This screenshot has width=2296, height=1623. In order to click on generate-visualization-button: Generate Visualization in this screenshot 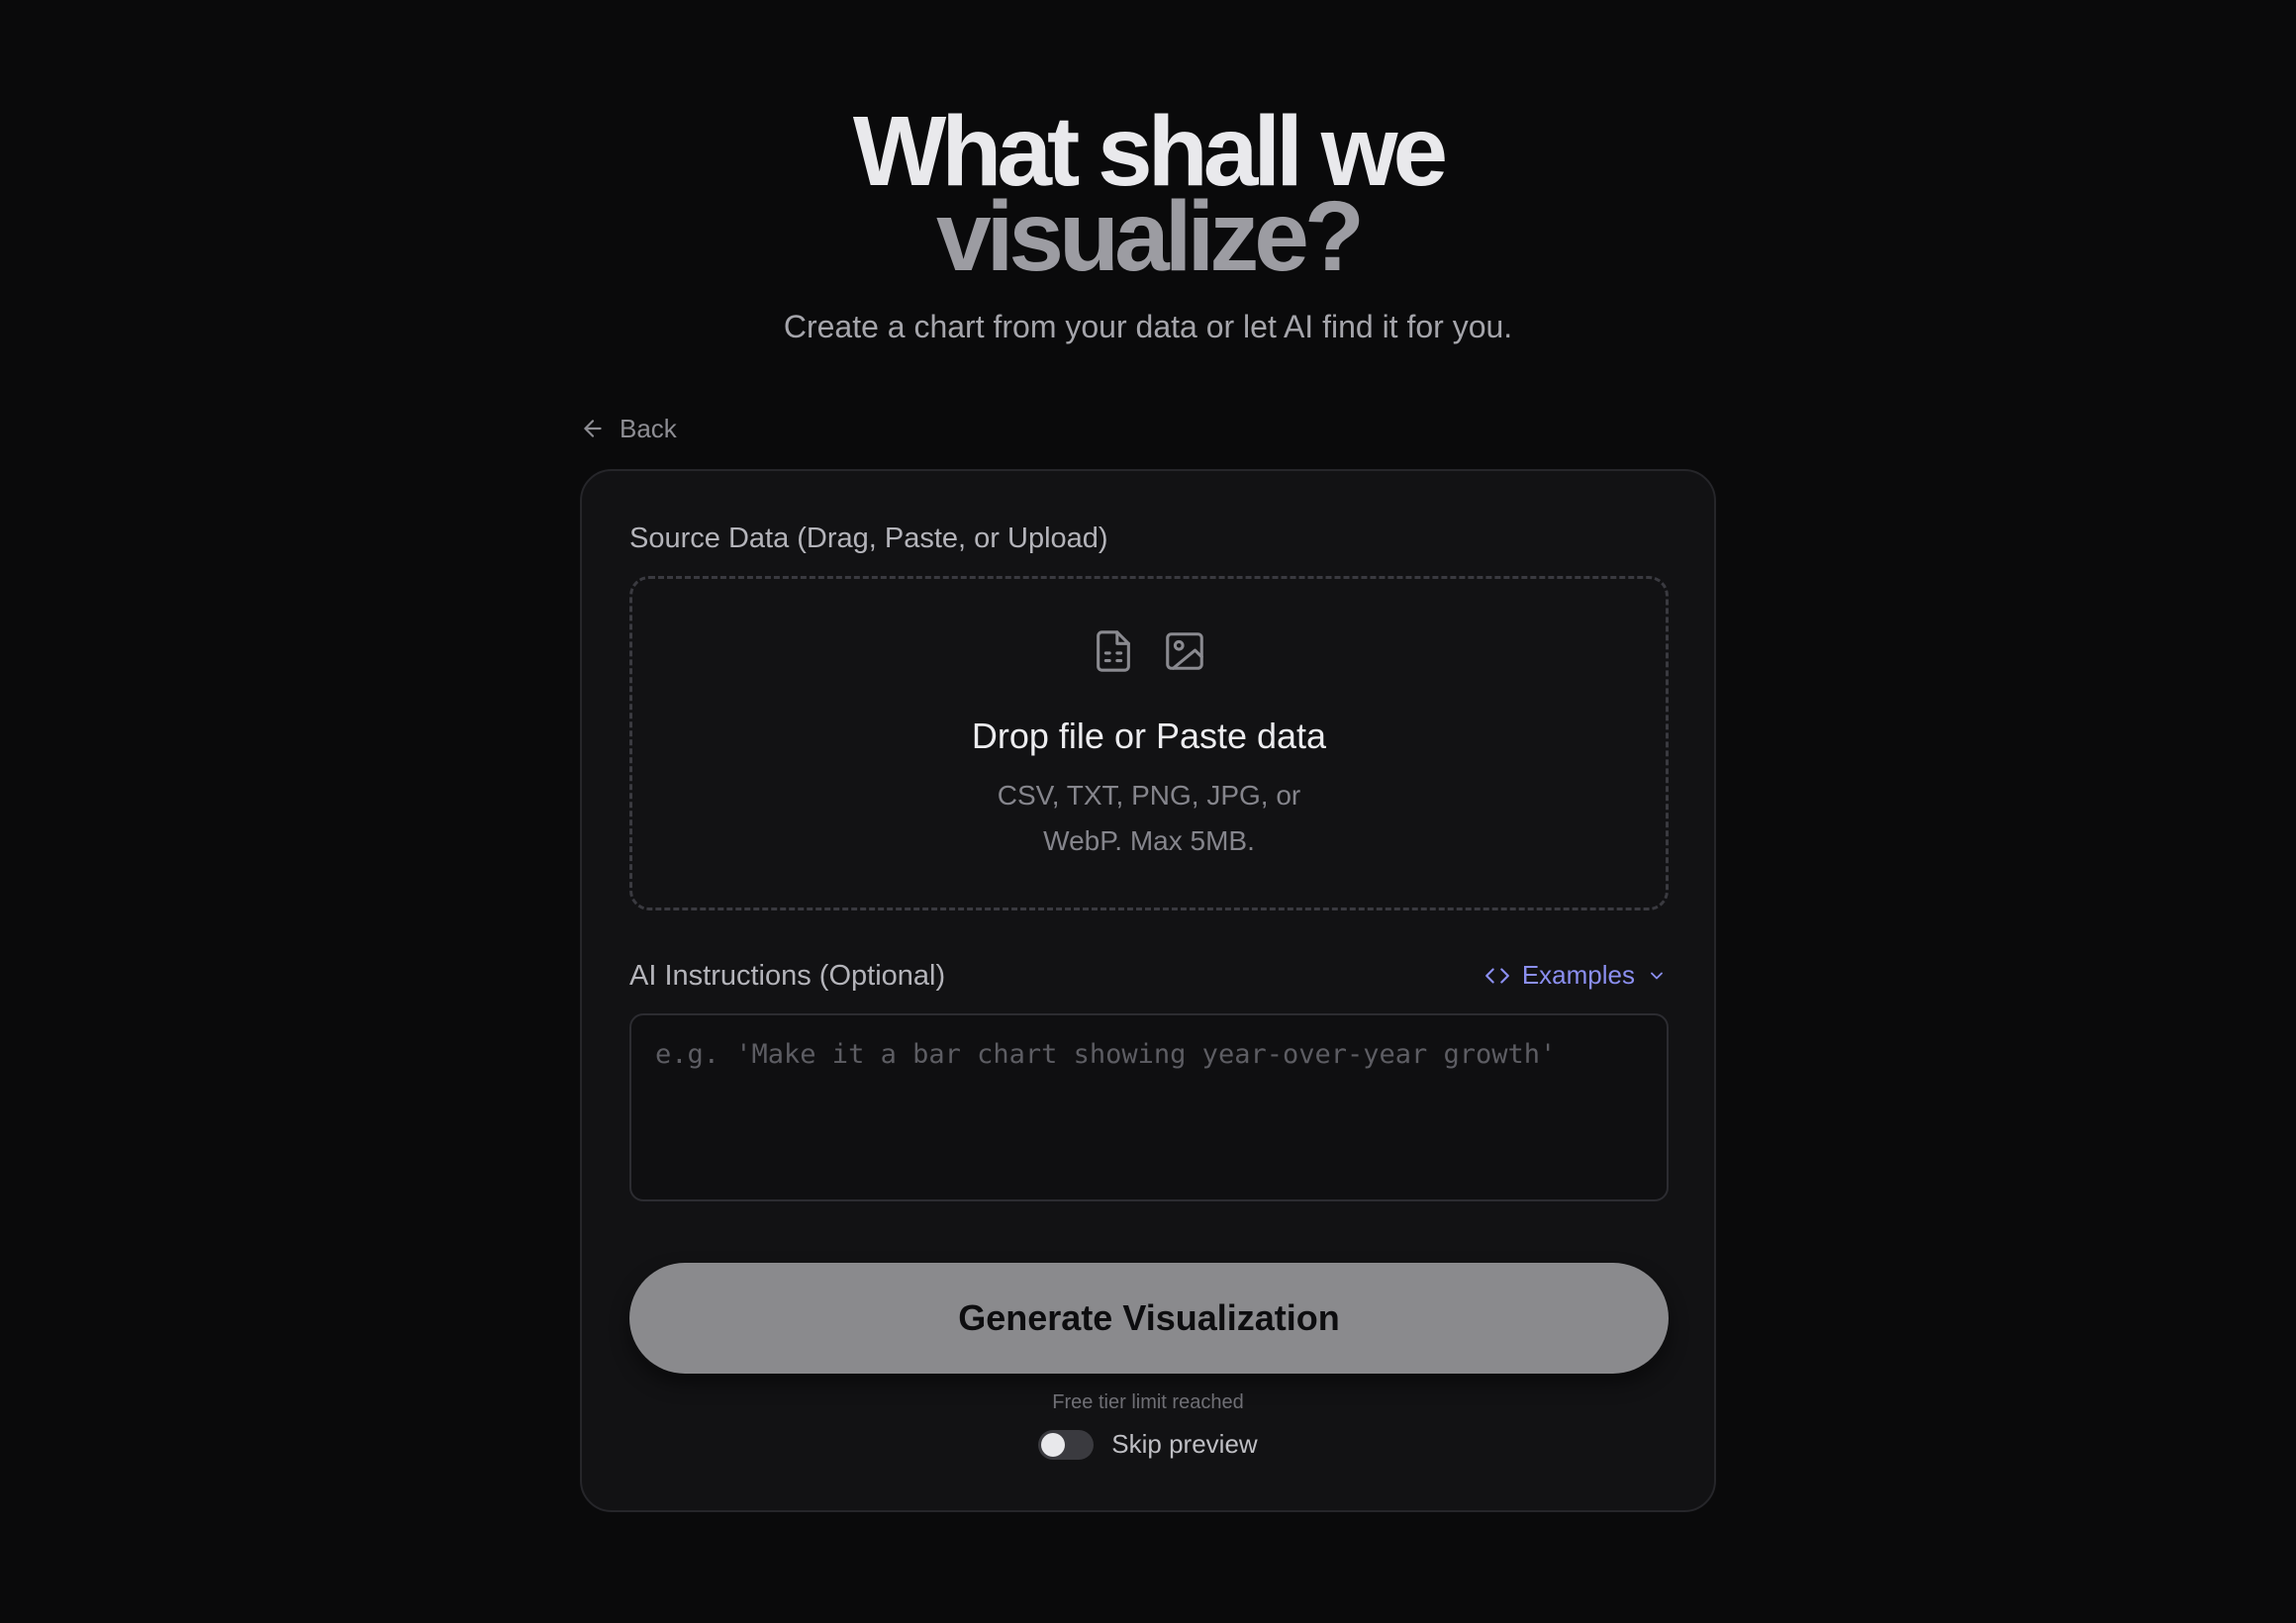, I will do `click(1149, 1318)`.